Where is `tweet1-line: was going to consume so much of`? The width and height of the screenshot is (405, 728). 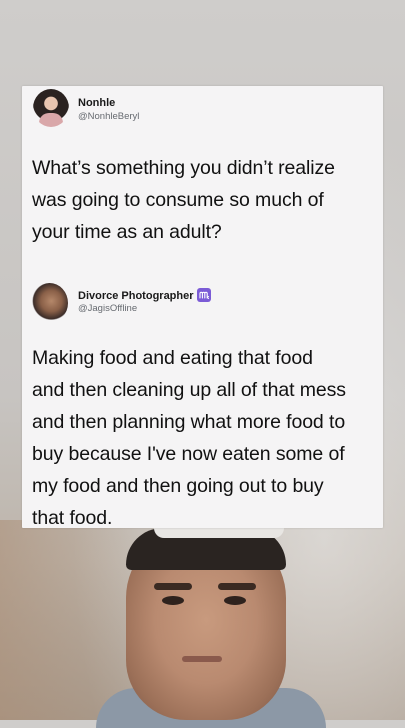
tweet1-line: was going to consume so much of is located at coordinates (178, 200).